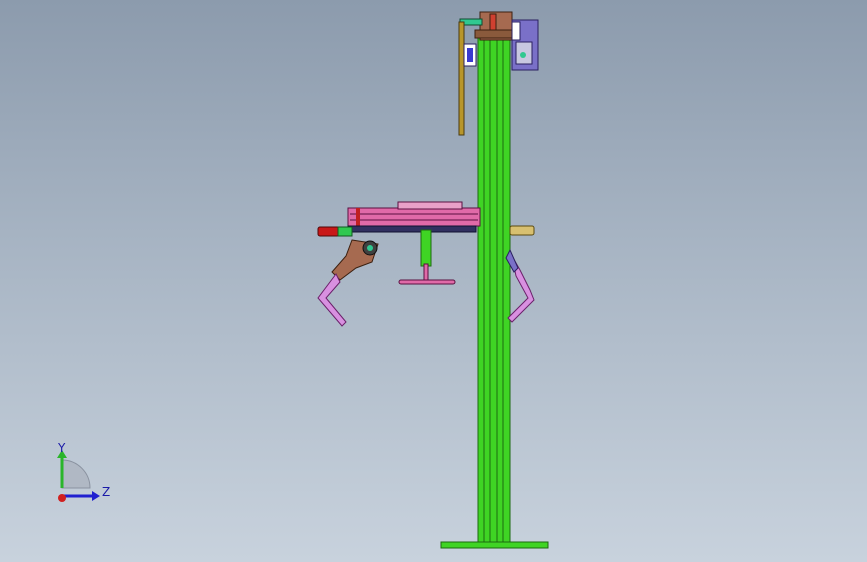 The image size is (867, 562). What do you see at coordinates (335, 231) in the screenshot?
I see `left-cylinder` at bounding box center [335, 231].